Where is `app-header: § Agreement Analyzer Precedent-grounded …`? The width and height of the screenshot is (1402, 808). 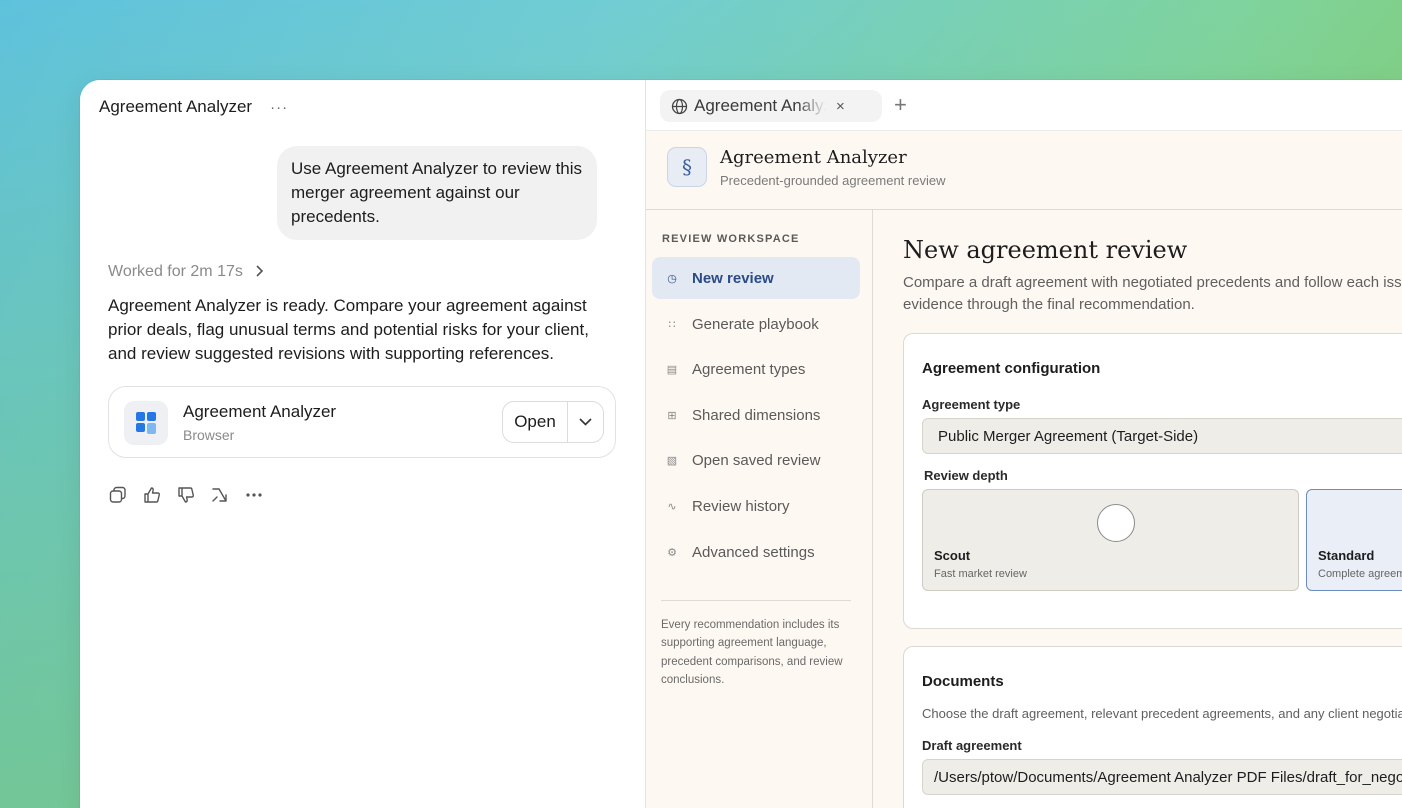 app-header: § Agreement Analyzer Precedent-grounded … is located at coordinates (1024, 170).